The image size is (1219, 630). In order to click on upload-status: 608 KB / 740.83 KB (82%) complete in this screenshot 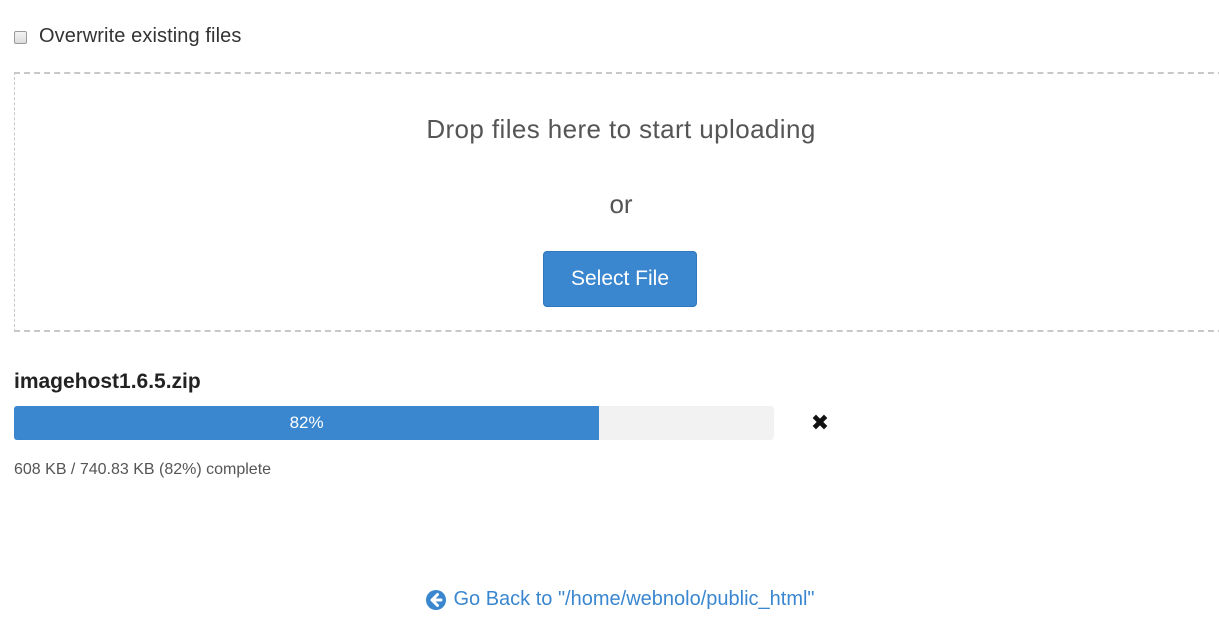, I will do `click(143, 469)`.